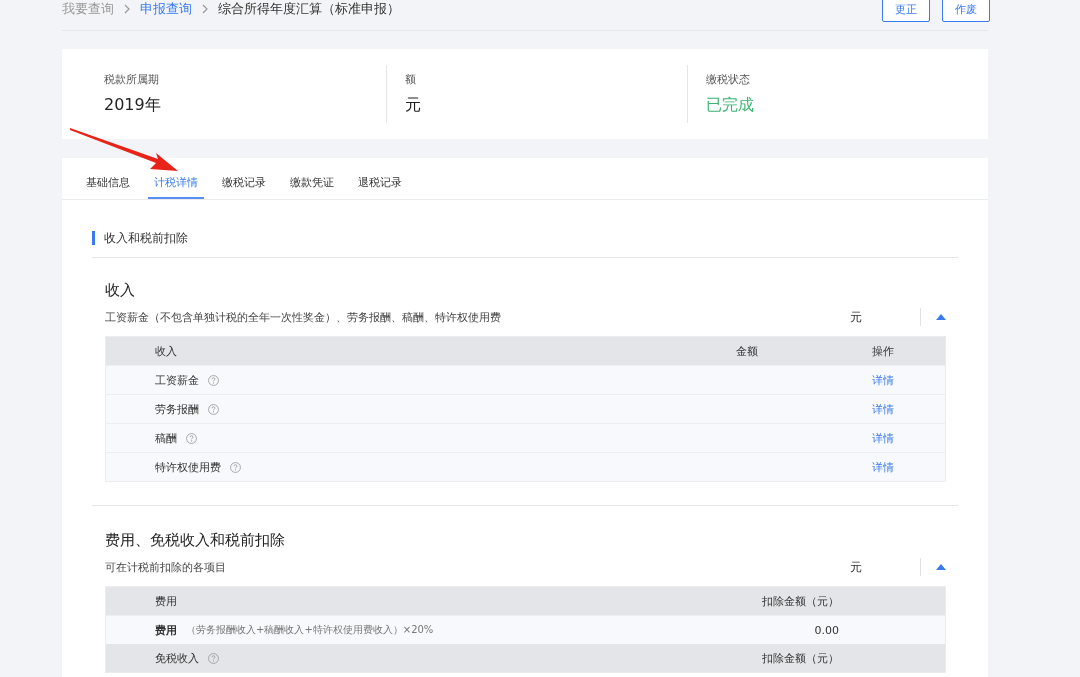 Image resolution: width=1080 pixels, height=677 pixels. Describe the element at coordinates (309, 9) in the screenshot. I see `breadcrumb-current: 综合所得年度汇算（标准申报）` at that location.